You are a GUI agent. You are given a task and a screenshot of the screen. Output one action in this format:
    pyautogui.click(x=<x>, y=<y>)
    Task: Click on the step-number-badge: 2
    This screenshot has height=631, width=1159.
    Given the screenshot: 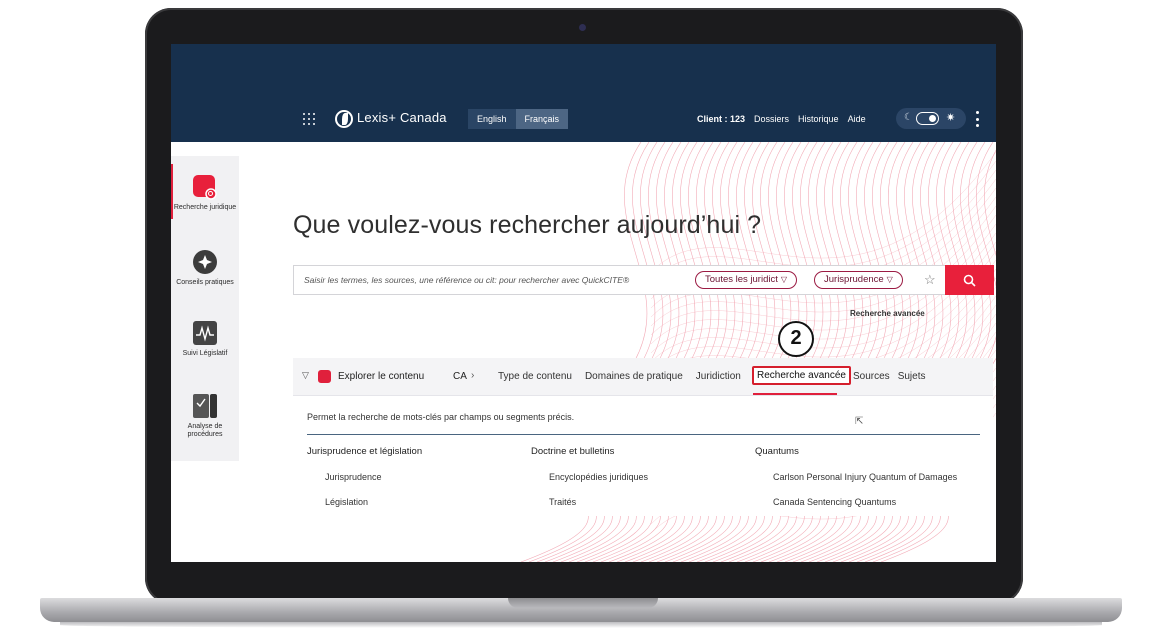 What is the action you would take?
    pyautogui.click(x=796, y=339)
    